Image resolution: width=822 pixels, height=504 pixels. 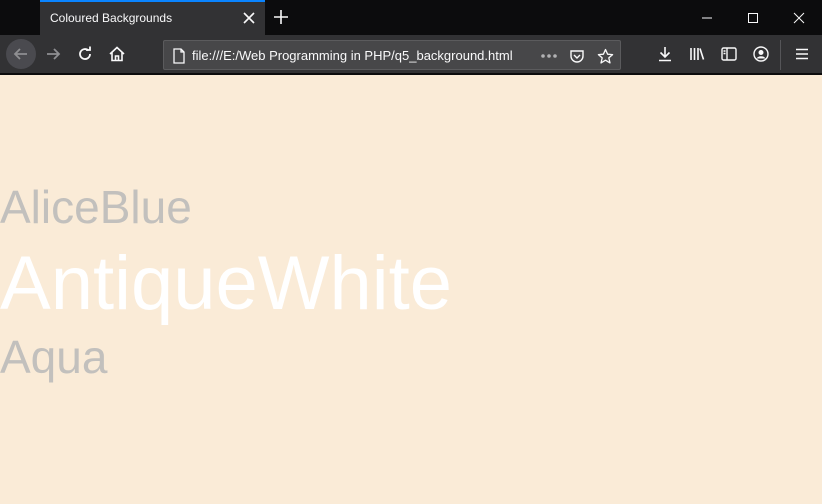 What do you see at coordinates (117, 54) in the screenshot?
I see `home-icon` at bounding box center [117, 54].